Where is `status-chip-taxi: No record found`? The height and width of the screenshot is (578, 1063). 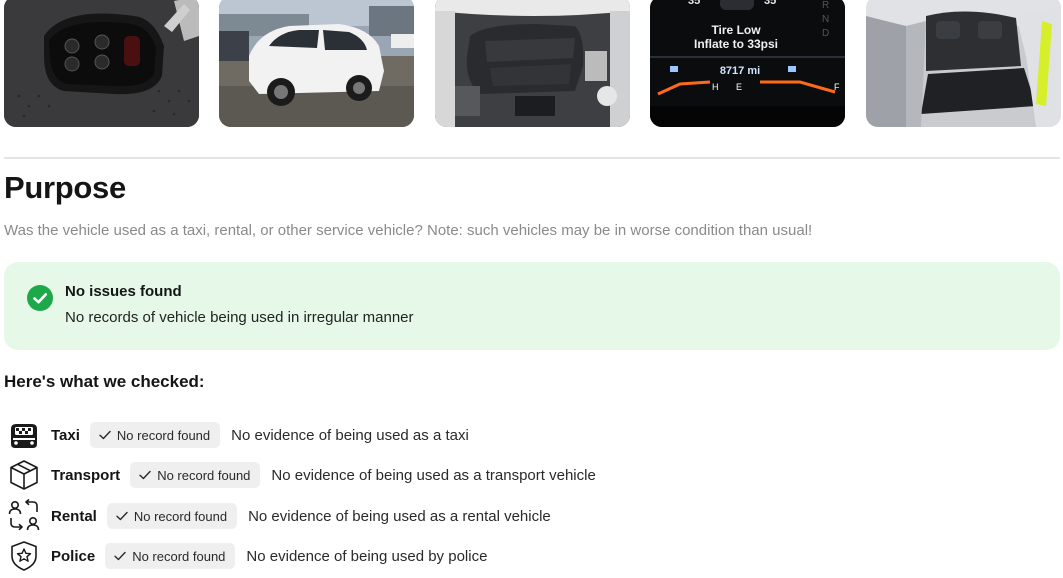 status-chip-taxi: No record found is located at coordinates (155, 435).